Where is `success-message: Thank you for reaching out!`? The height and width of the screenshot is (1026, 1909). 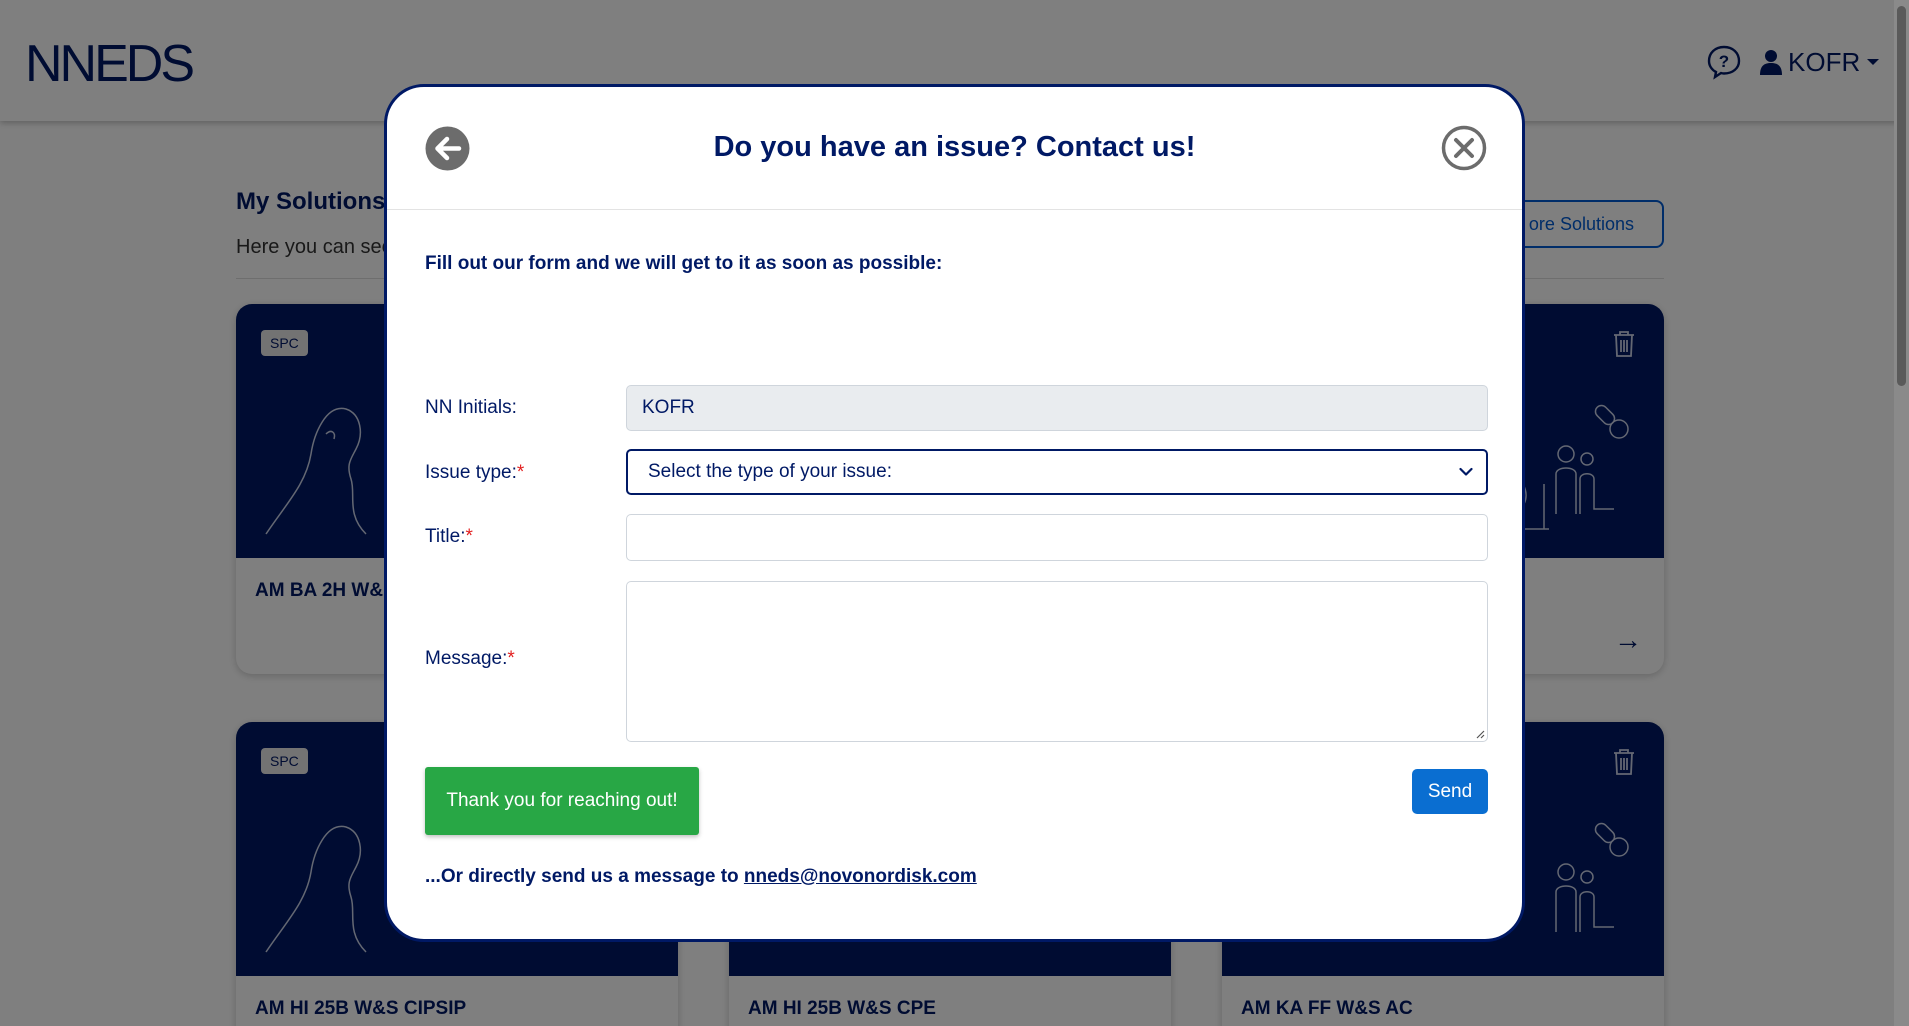 success-message: Thank you for reaching out! is located at coordinates (562, 801).